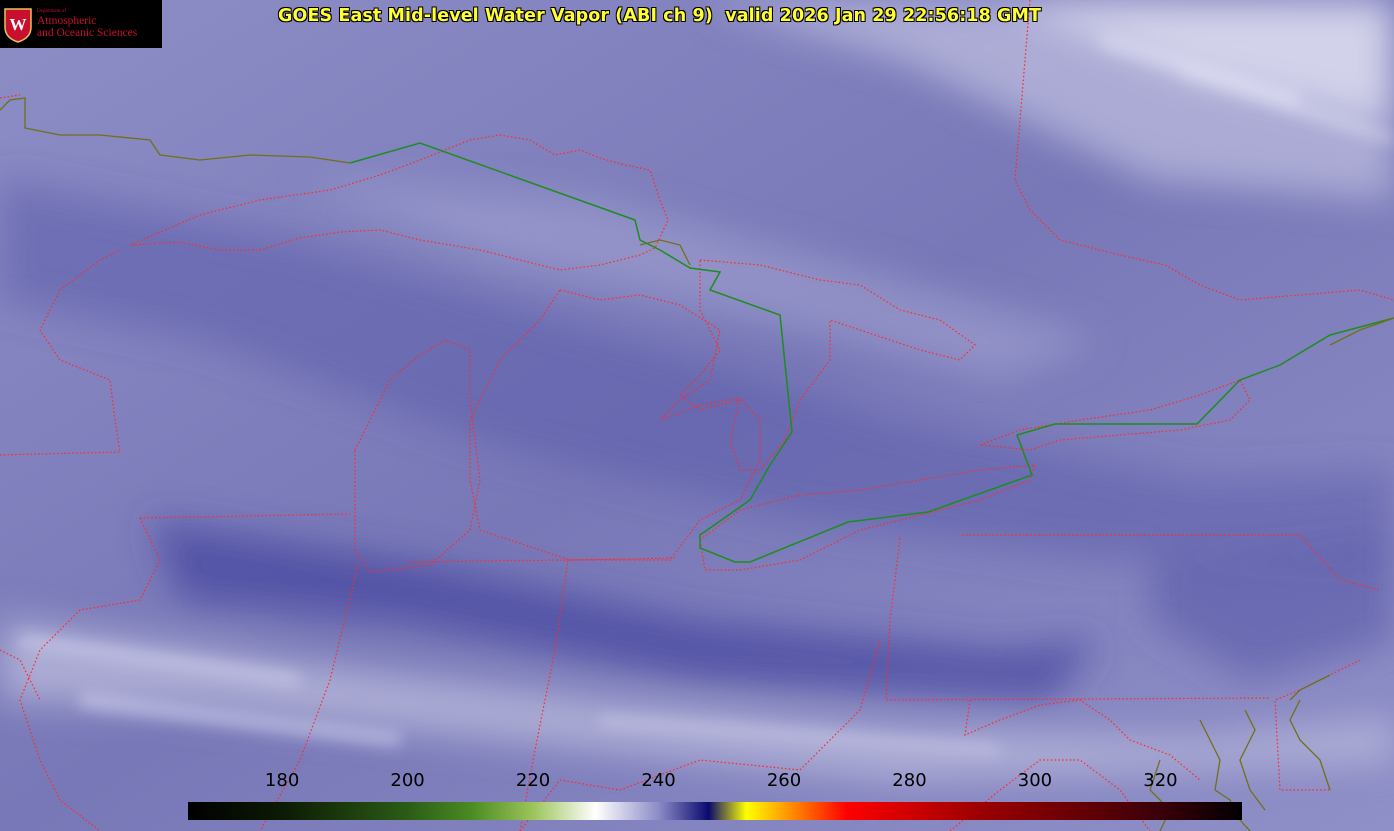 This screenshot has width=1394, height=831. I want to click on colorbar-tick-label: 280, so click(909, 780).